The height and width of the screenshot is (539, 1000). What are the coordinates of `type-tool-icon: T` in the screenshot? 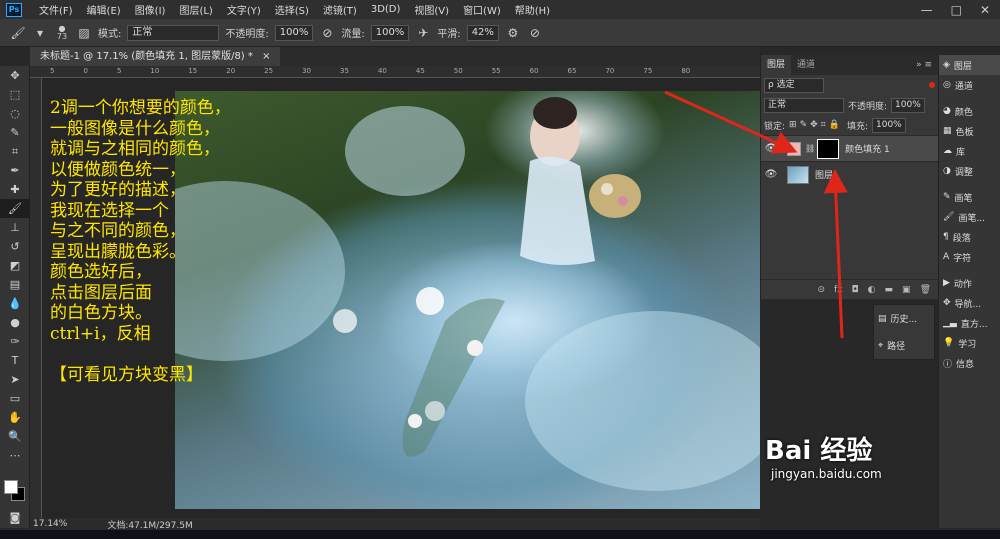 It's located at (15, 360).